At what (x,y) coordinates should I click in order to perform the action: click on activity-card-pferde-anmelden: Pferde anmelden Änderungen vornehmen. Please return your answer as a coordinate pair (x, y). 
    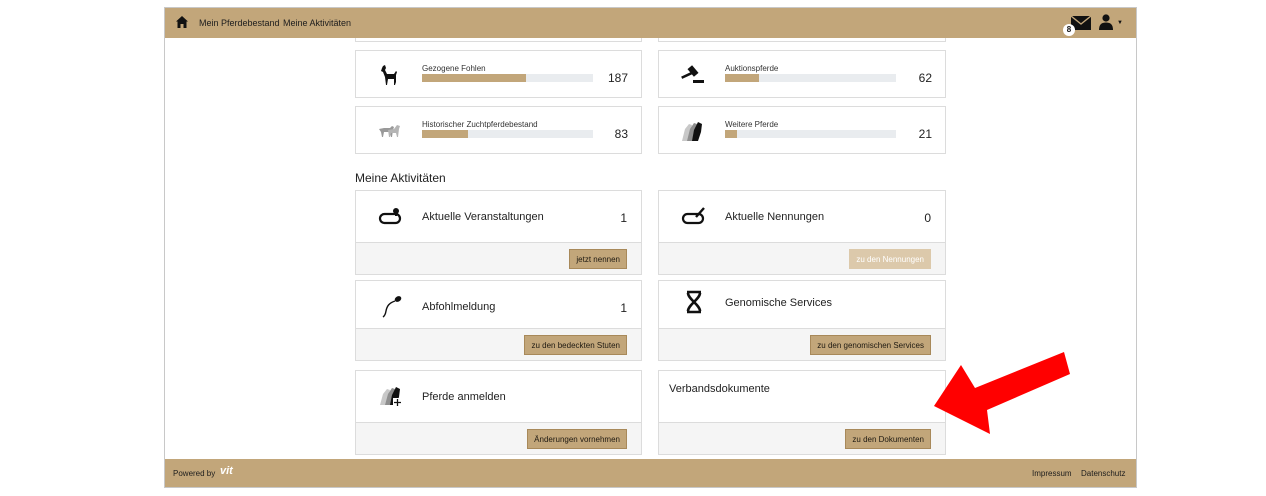
    Looking at the image, I should click on (498, 412).